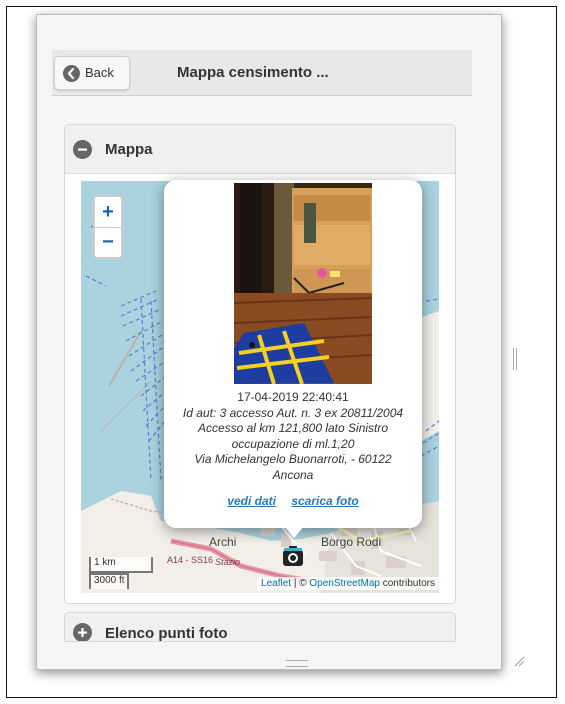 The height and width of the screenshot is (704, 565). What do you see at coordinates (228, 562) in the screenshot?
I see `map-label-stazione: Stazio` at bounding box center [228, 562].